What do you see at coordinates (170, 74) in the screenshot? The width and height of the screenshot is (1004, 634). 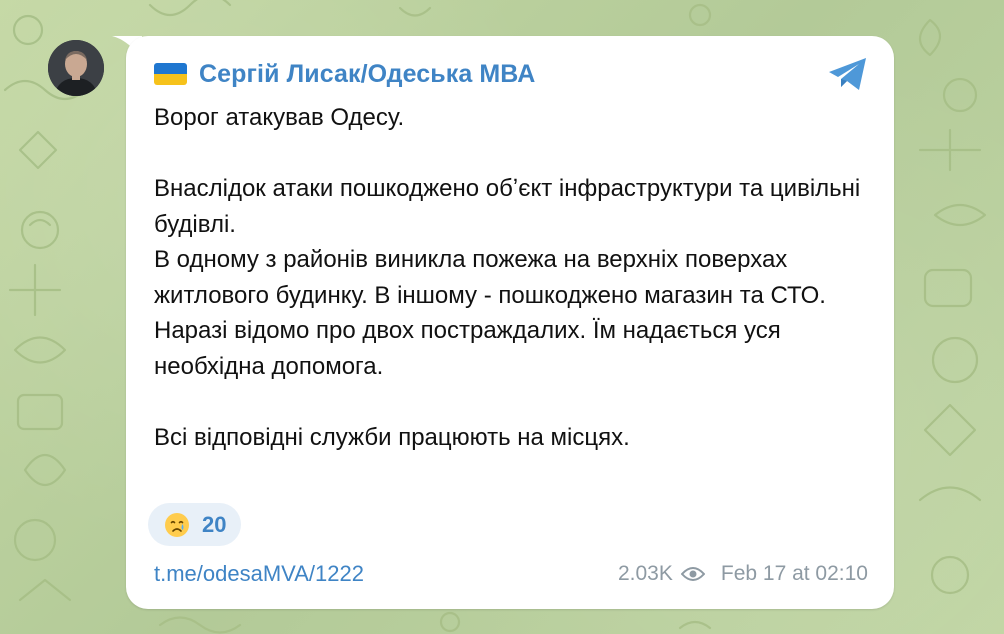 I see `ukraine-flag-icon` at bounding box center [170, 74].